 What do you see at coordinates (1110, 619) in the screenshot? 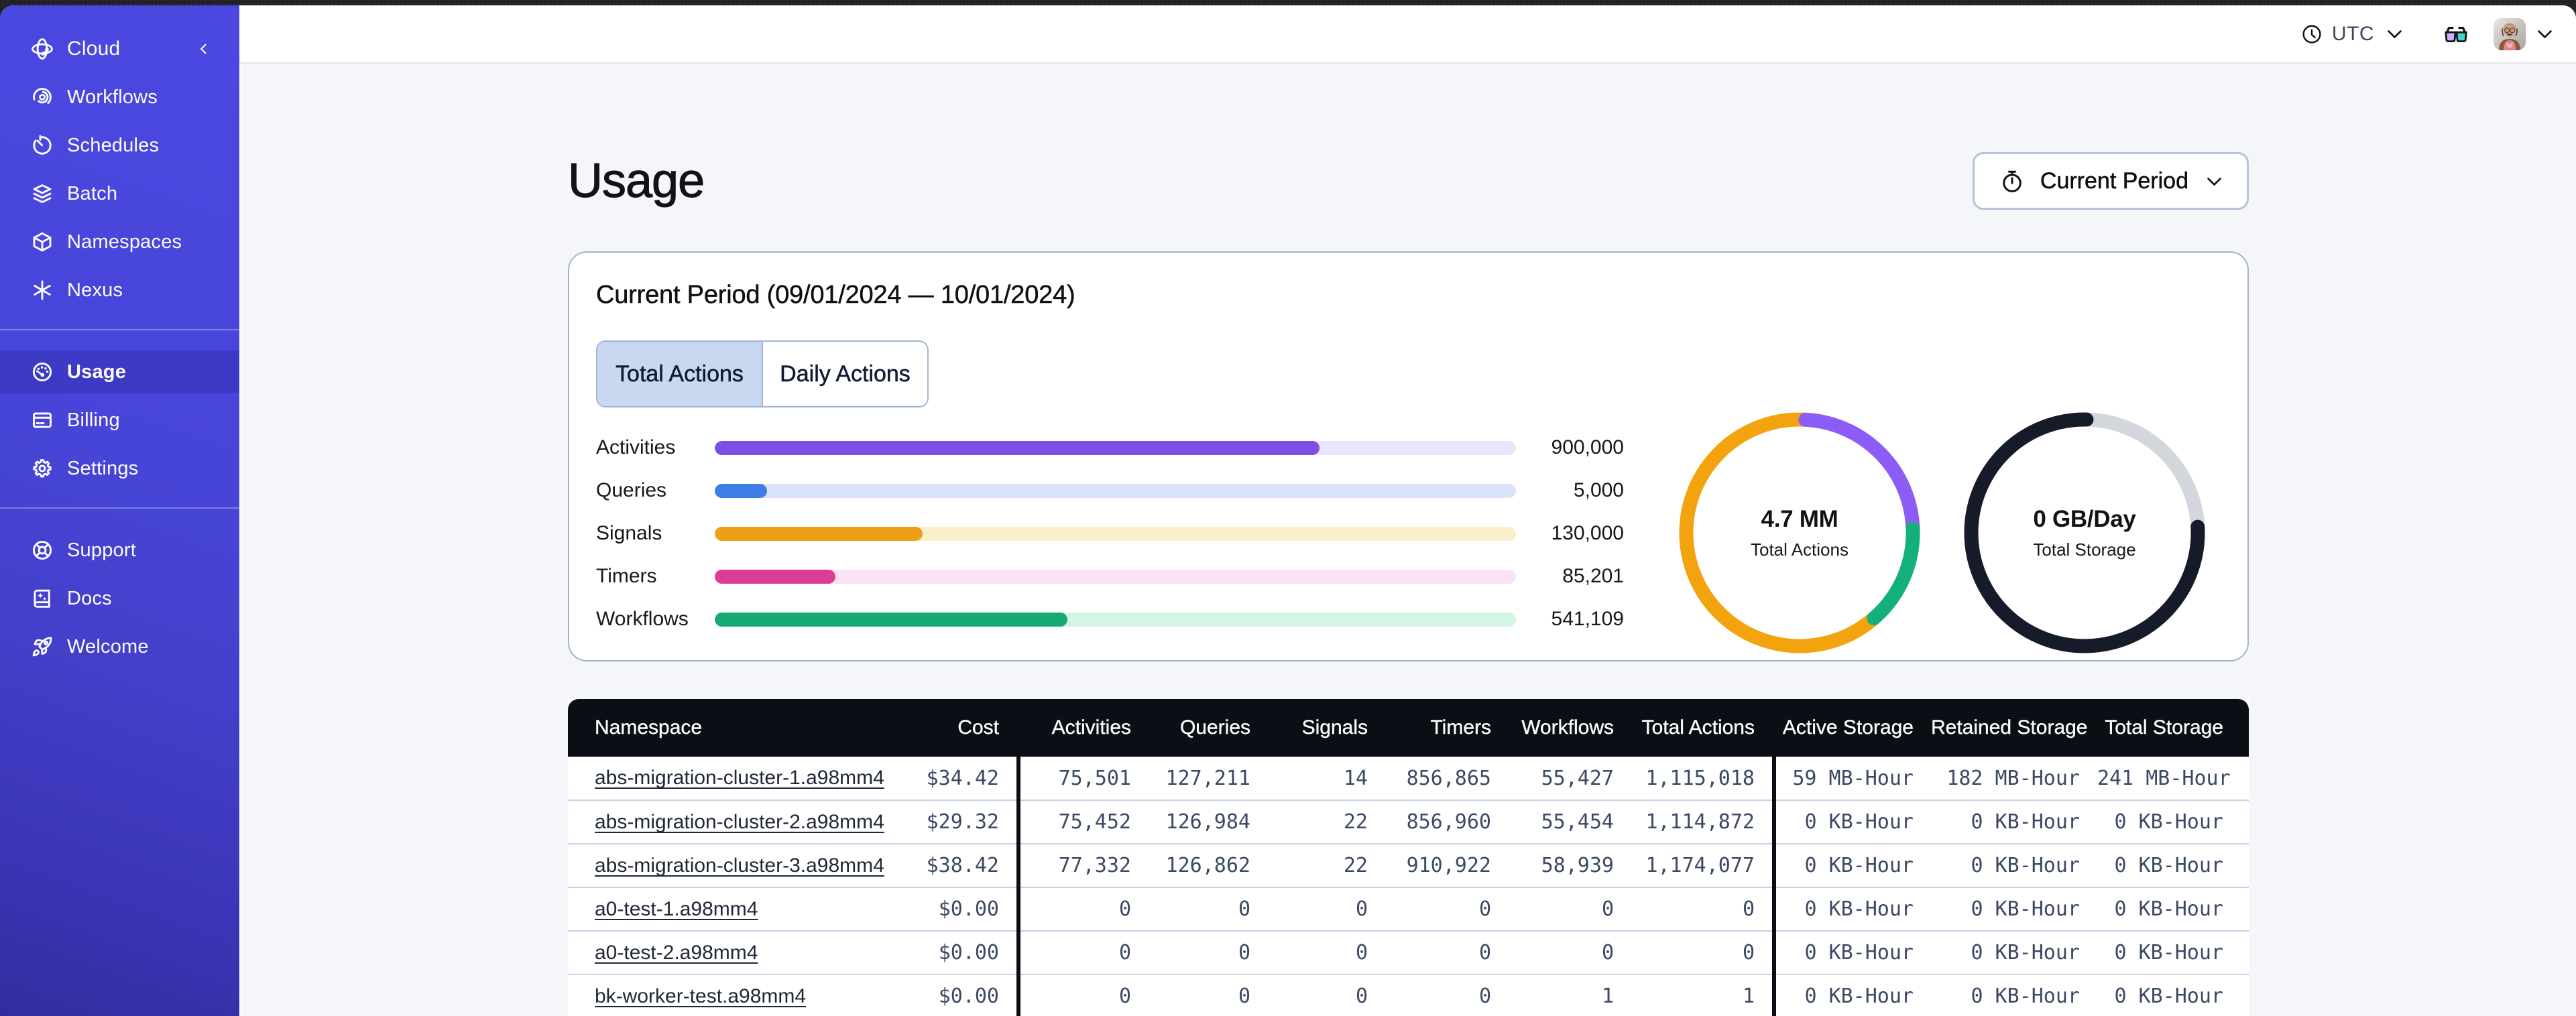
I see `usage-bar-row-workflows: Workflows 541,109` at bounding box center [1110, 619].